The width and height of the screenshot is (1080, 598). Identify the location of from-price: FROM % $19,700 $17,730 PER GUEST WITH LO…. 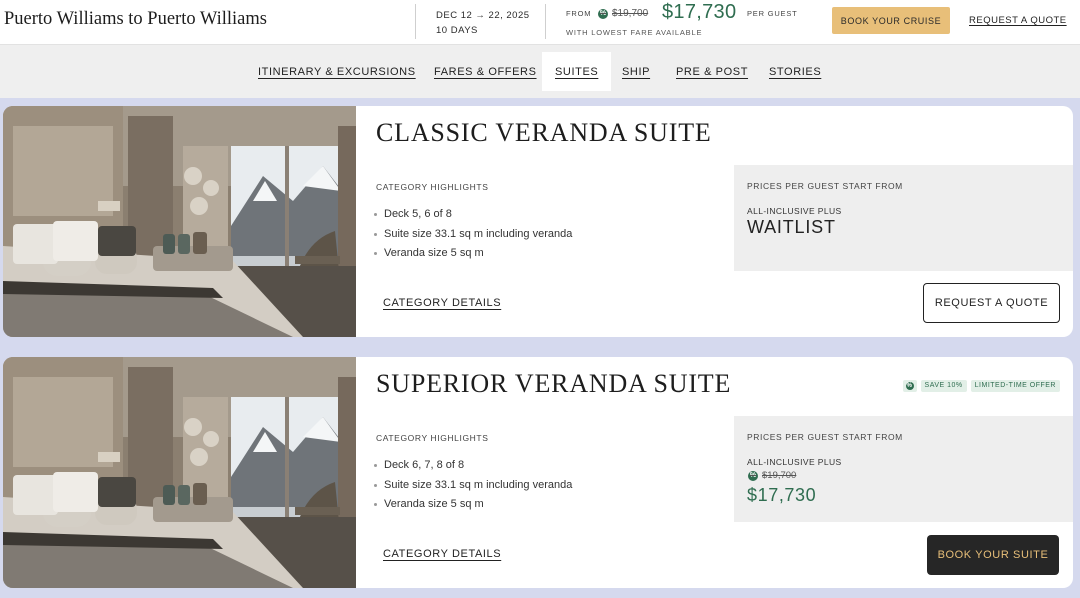
(686, 21).